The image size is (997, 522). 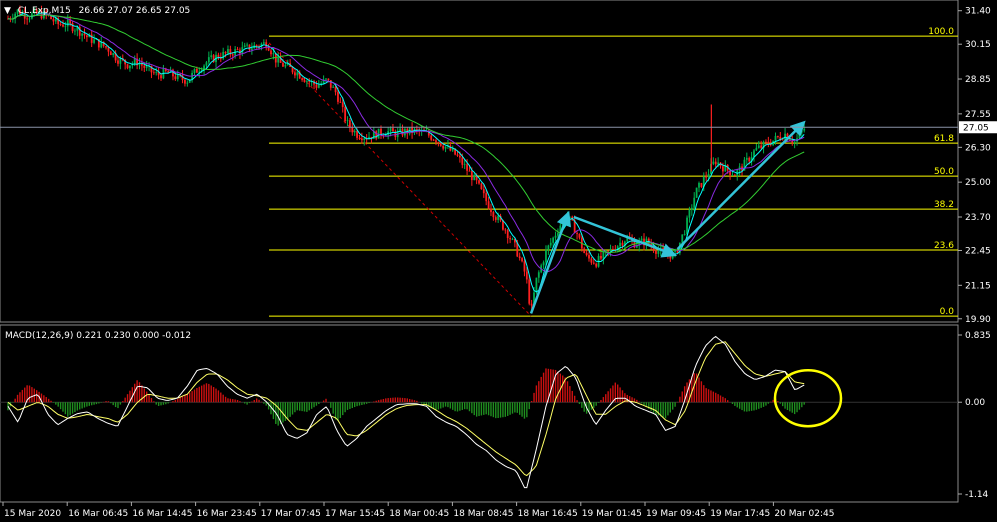 What do you see at coordinates (44, 11) in the screenshot?
I see `header-symbol: CL.Exp,M15` at bounding box center [44, 11].